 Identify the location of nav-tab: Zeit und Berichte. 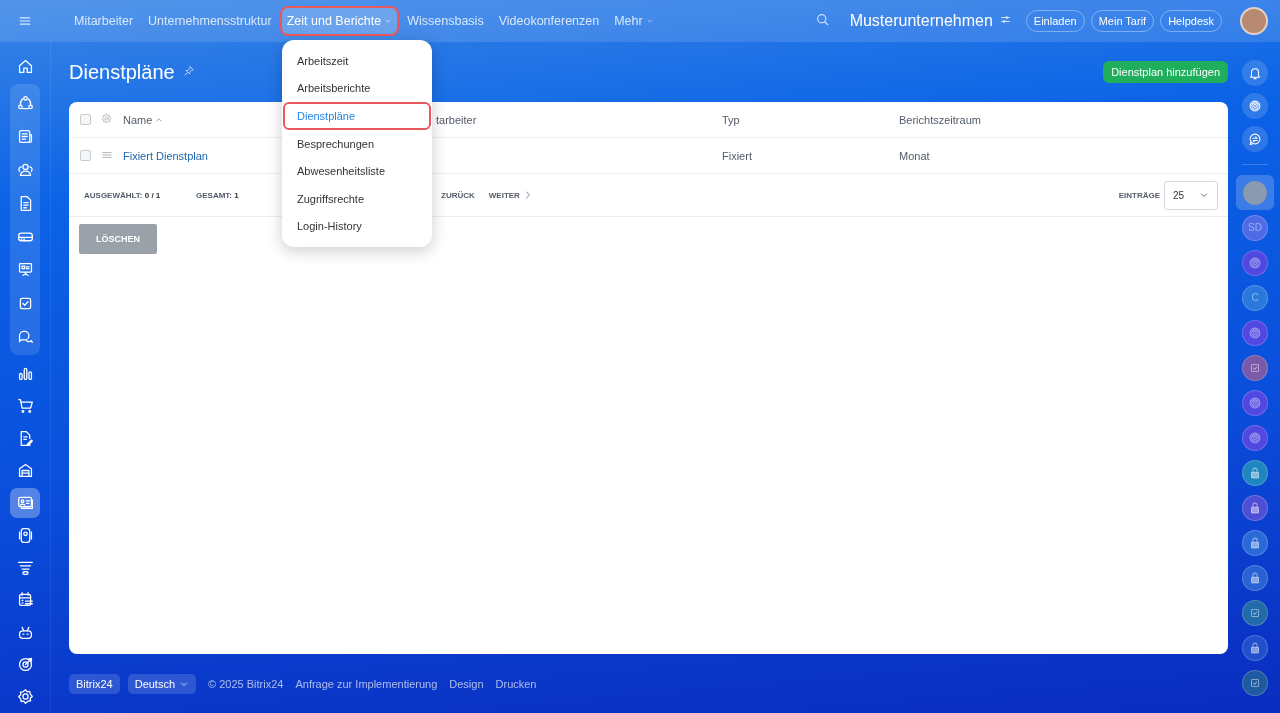
(339, 21).